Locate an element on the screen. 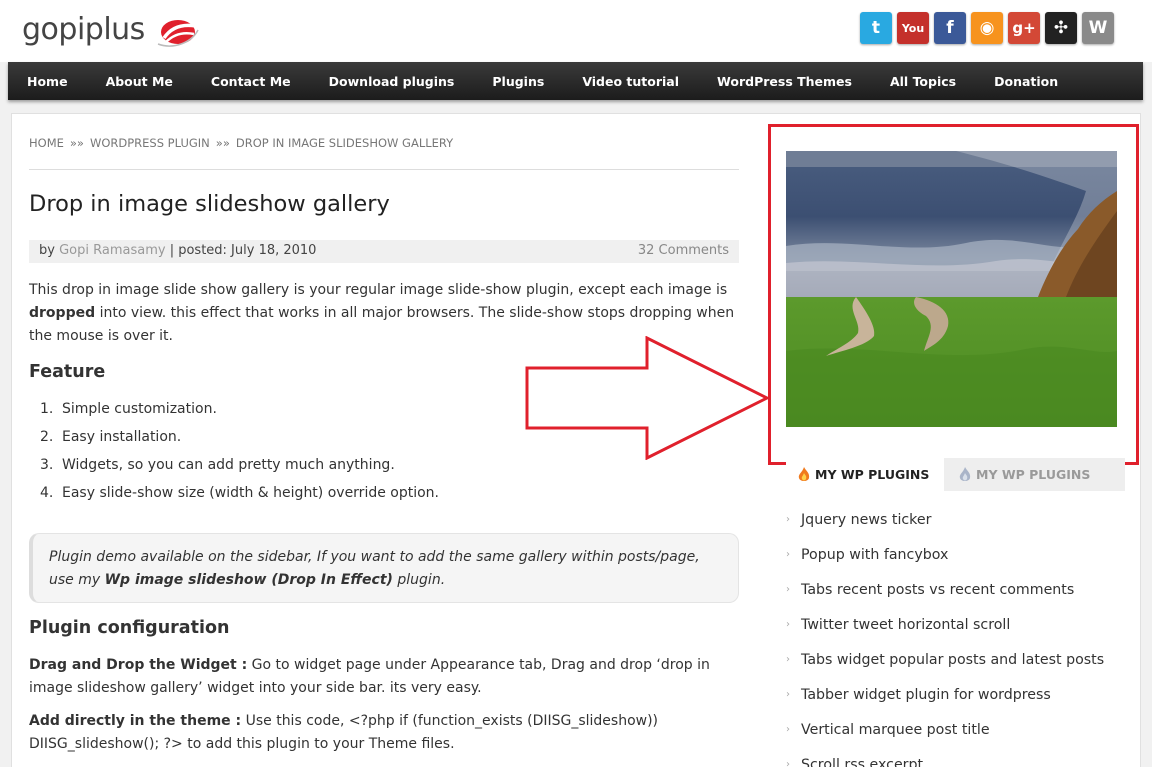 Image resolution: width=1152 pixels, height=767 pixels. tab-my-wp-plugins-active: MY WP PLUGINS is located at coordinates (865, 474).